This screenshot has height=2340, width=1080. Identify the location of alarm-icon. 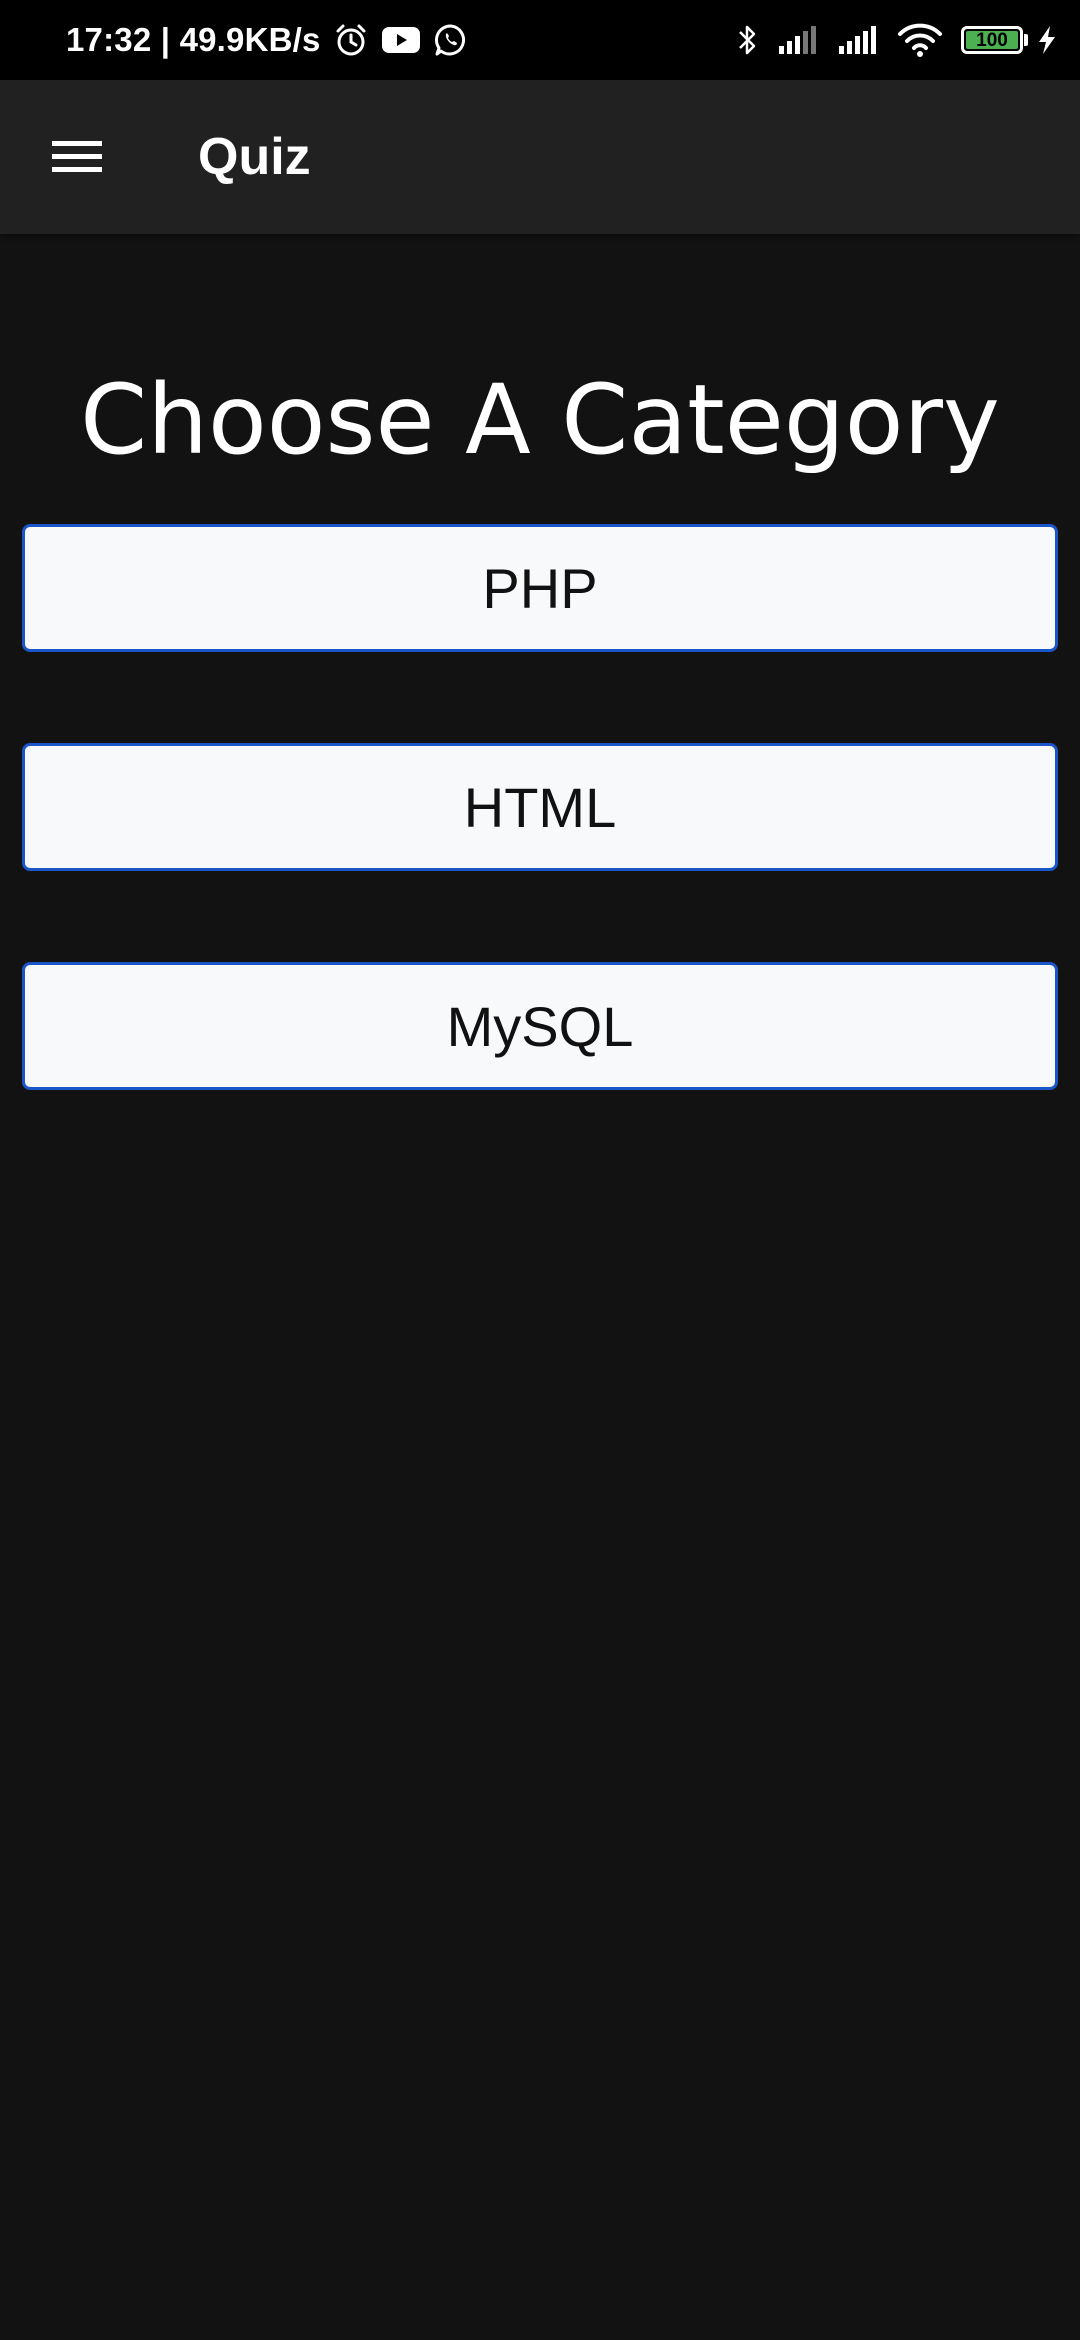
(351, 40).